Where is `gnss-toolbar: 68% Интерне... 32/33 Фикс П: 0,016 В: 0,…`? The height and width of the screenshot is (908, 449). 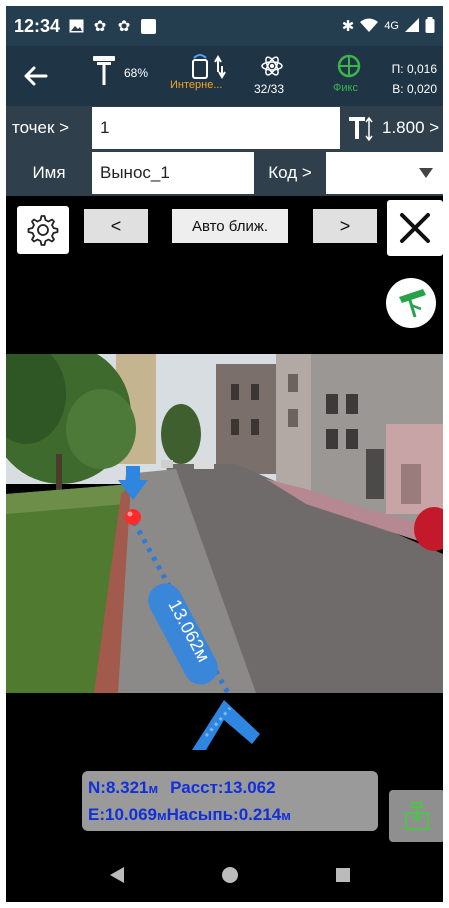
gnss-toolbar: 68% Интерне... 32/33 Фикс П: 0,016 В: 0,… is located at coordinates (224, 76).